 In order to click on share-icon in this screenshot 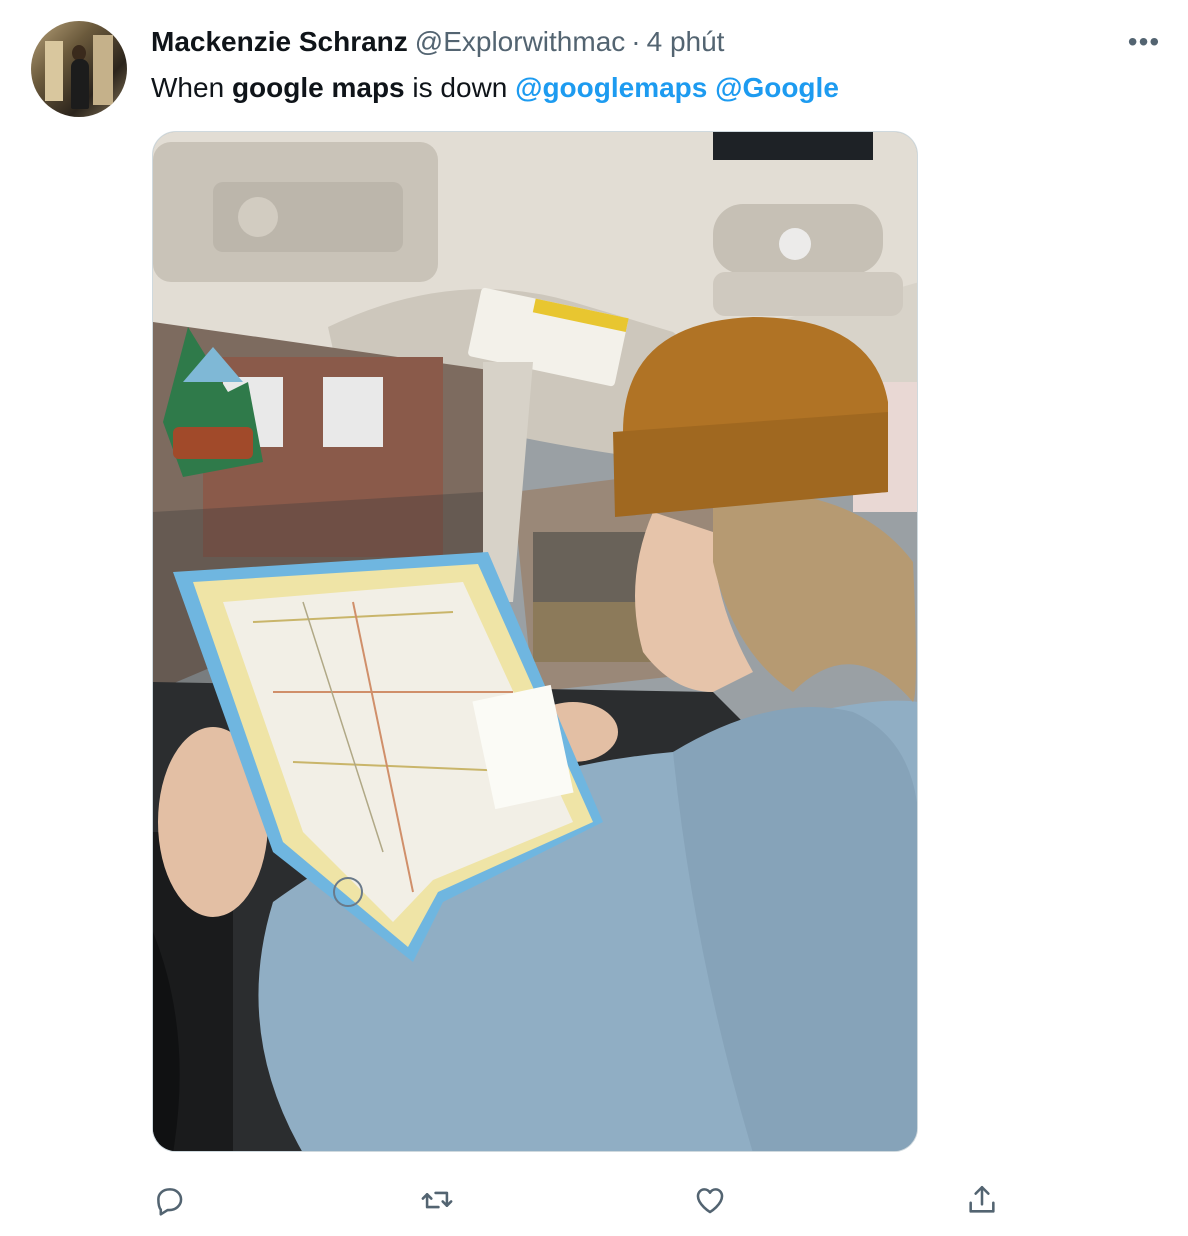, I will do `click(982, 1200)`.